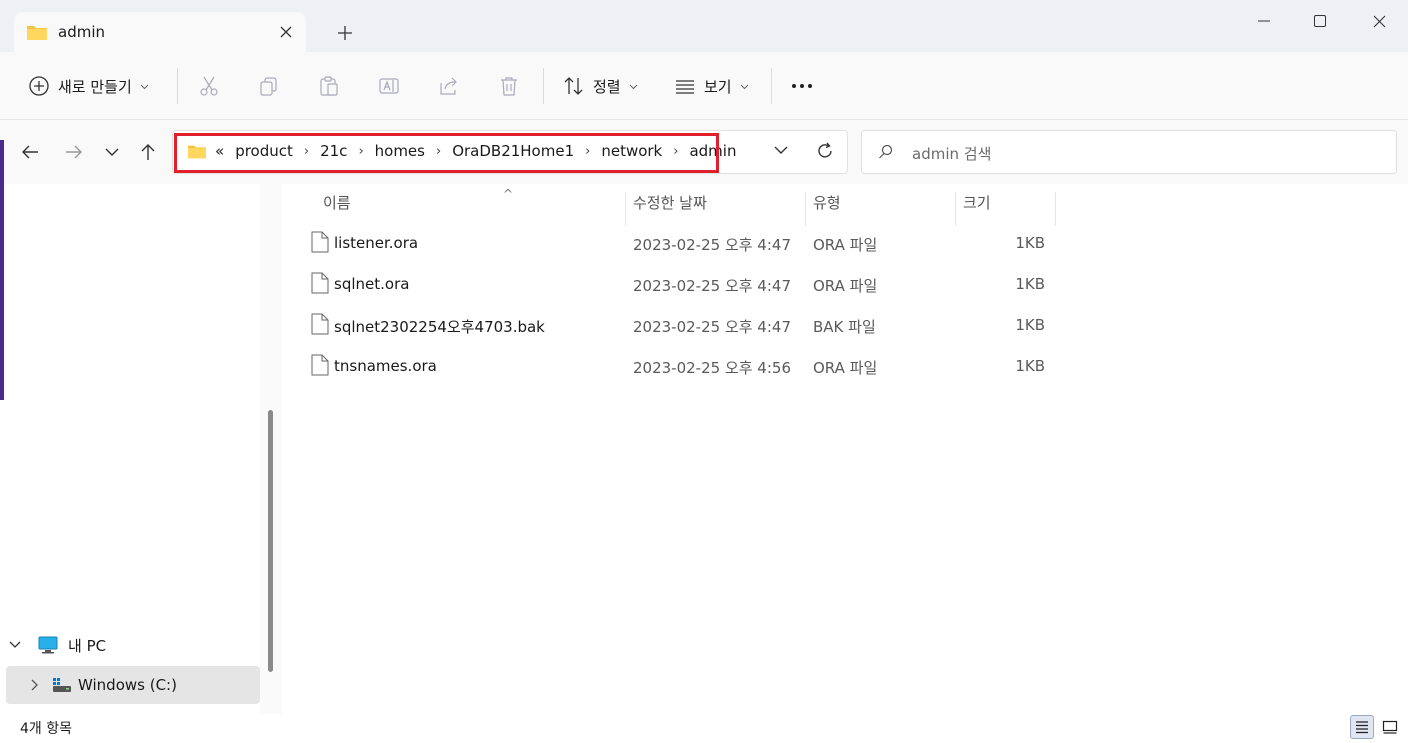 The height and width of the screenshot is (743, 1408). What do you see at coordinates (449, 86) in the screenshot?
I see `share-icon` at bounding box center [449, 86].